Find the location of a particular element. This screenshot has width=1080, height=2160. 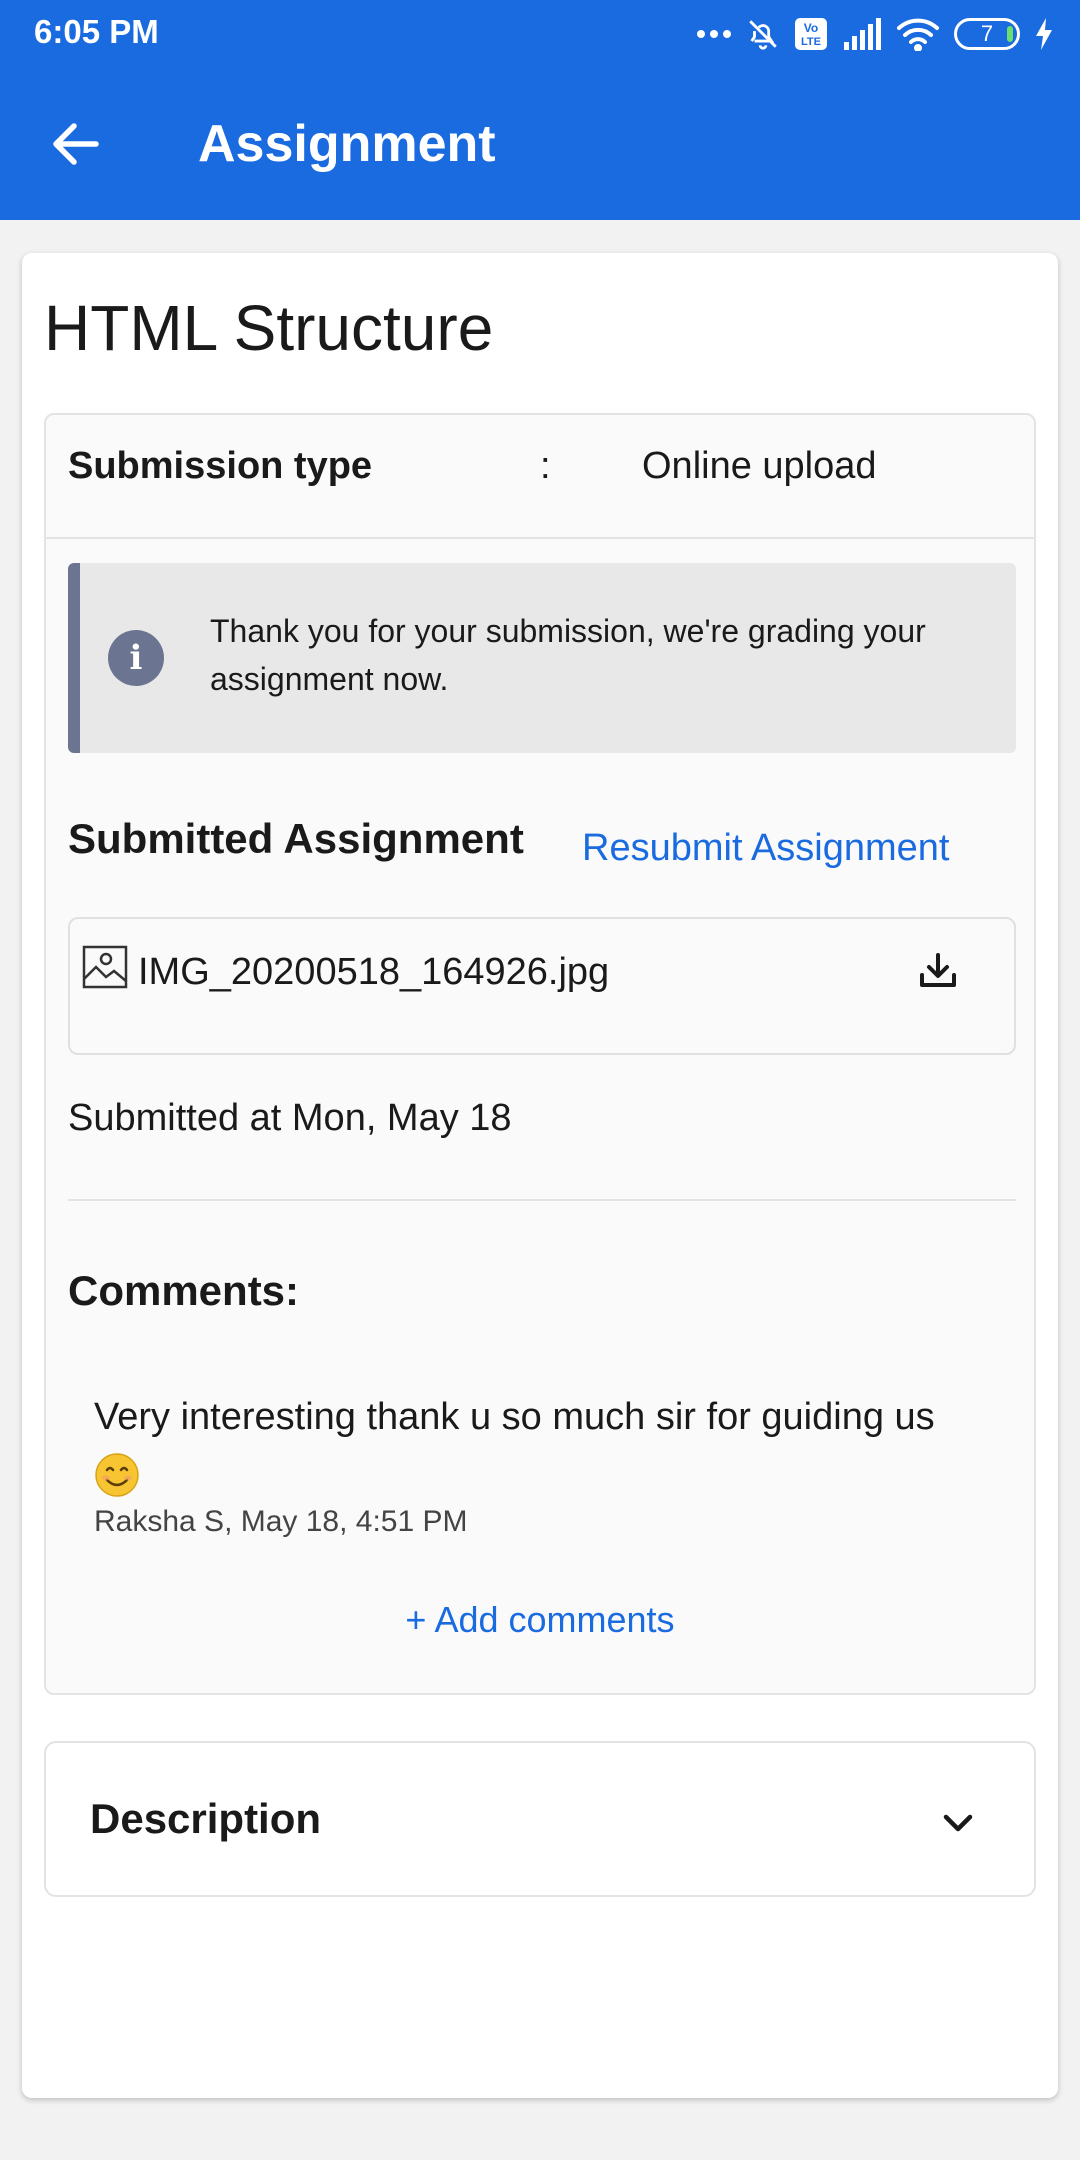

submitted-at: Submitted at Mon, May 18 is located at coordinates (290, 1118).